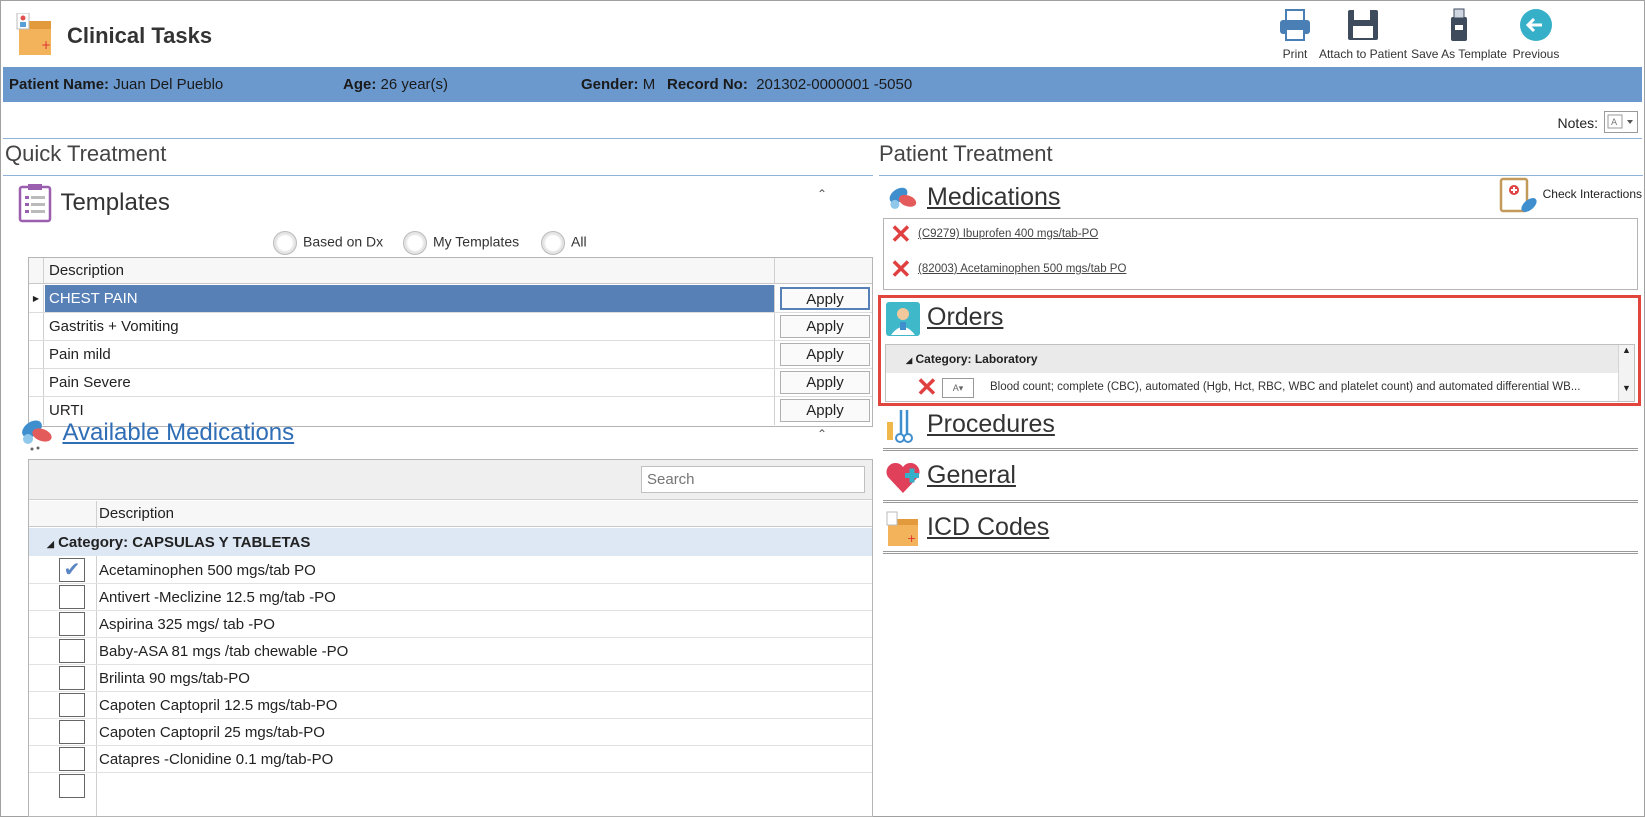 This screenshot has height=817, width=1645. What do you see at coordinates (1621, 122) in the screenshot?
I see `notes-dropdown-button: A` at bounding box center [1621, 122].